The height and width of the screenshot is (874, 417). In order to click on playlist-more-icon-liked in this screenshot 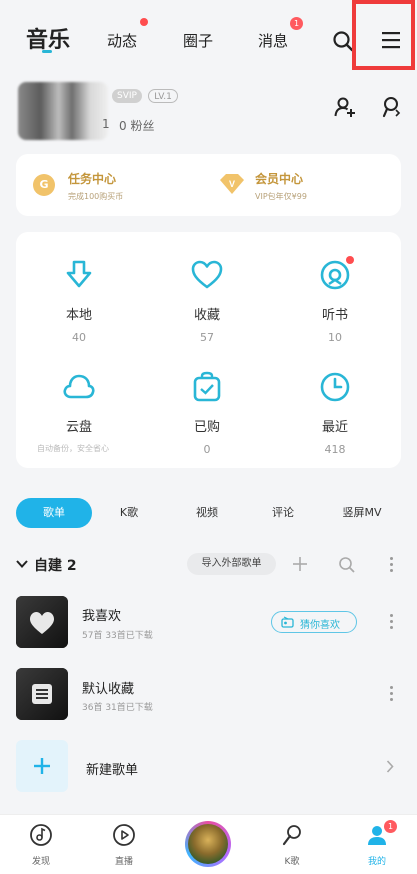, I will do `click(391, 622)`.